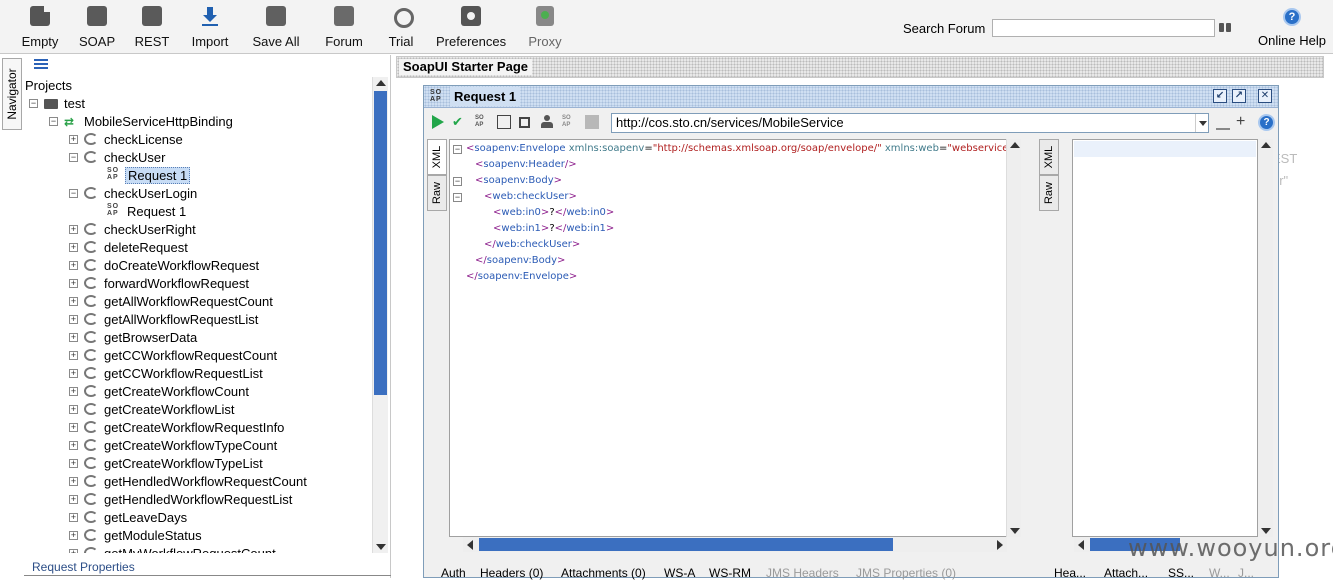 The height and width of the screenshot is (580, 1333). What do you see at coordinates (344, 28) in the screenshot?
I see `forum-button: Forum` at bounding box center [344, 28].